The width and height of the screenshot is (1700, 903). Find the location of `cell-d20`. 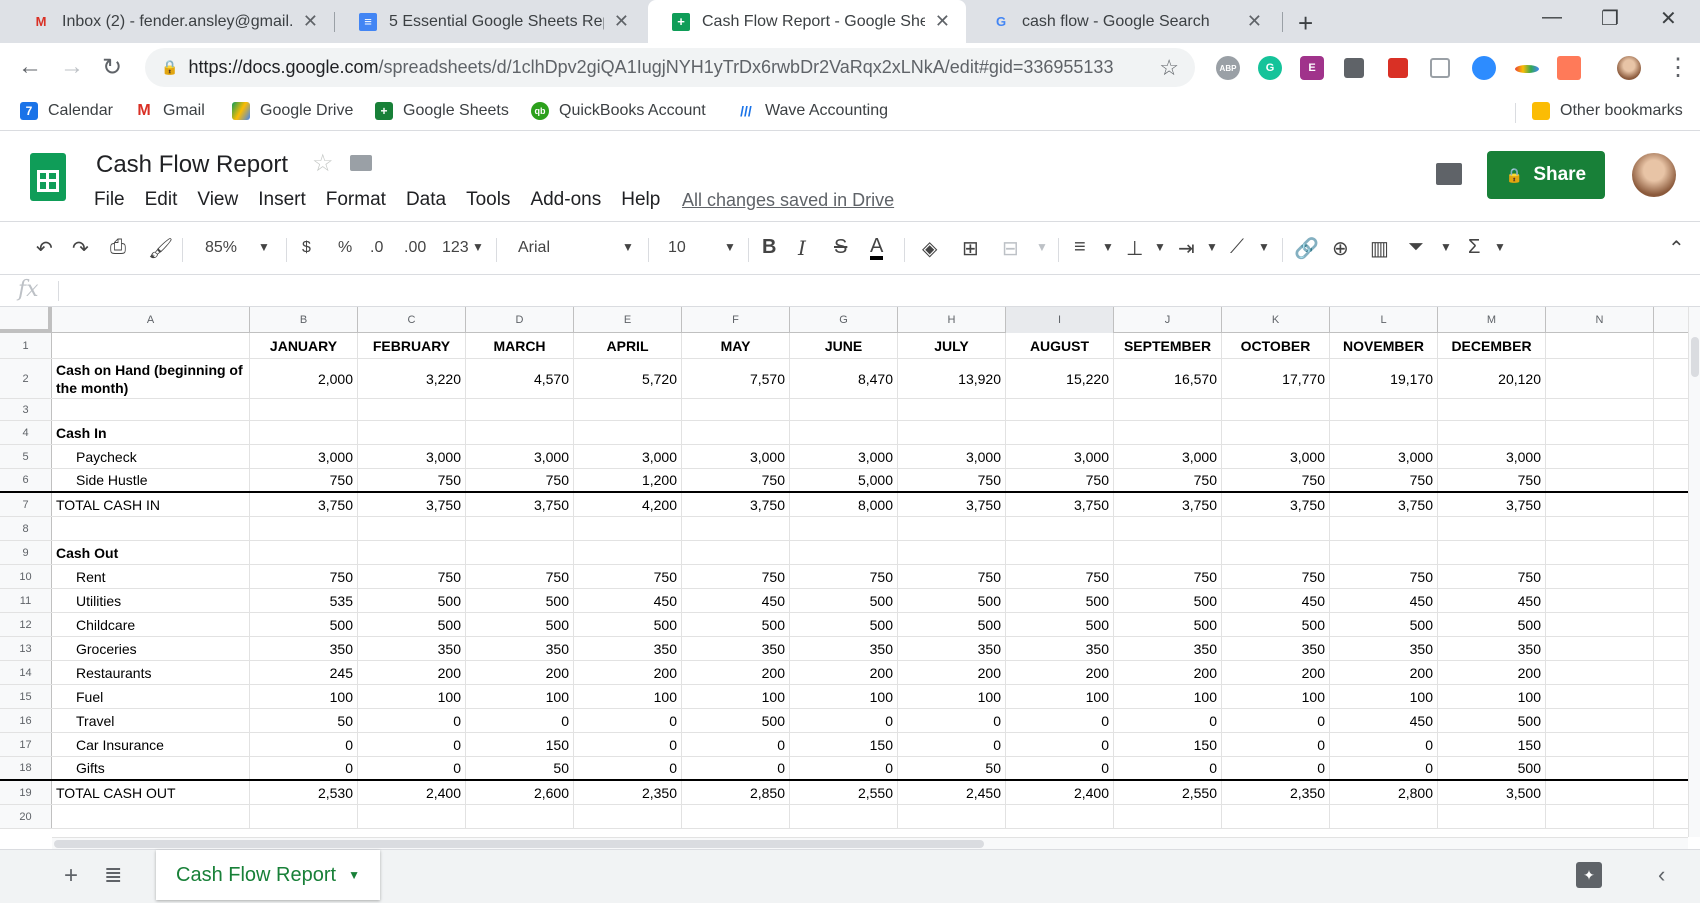

cell-d20 is located at coordinates (520, 816).